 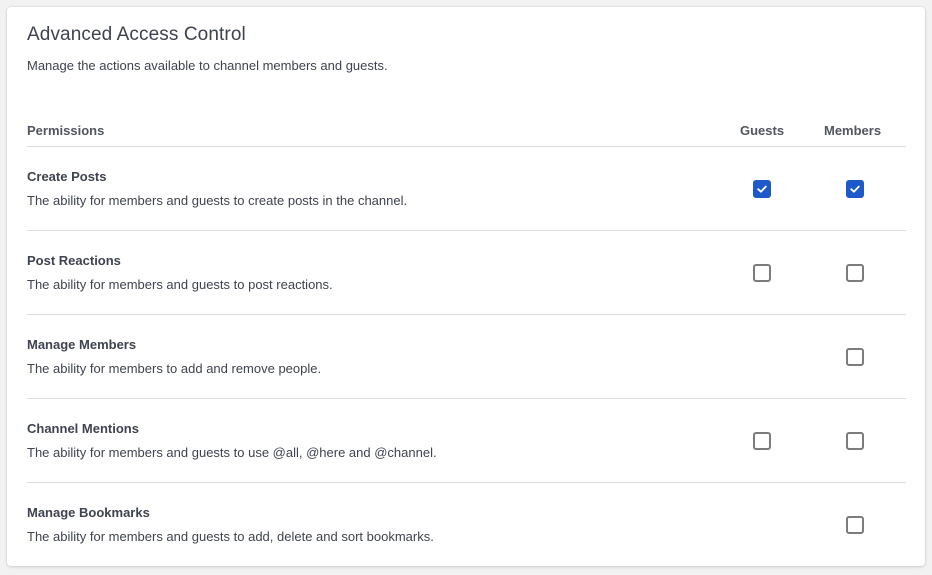 I want to click on permission-name: Manage Bookmarks, so click(x=88, y=512).